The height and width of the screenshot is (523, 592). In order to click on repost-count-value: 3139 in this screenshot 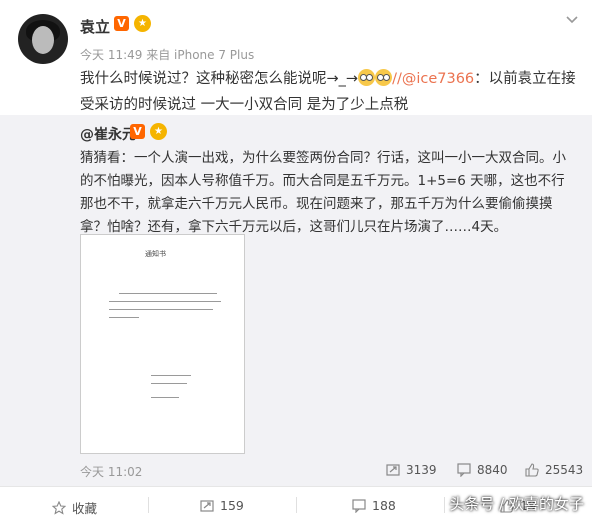, I will do `click(421, 470)`.